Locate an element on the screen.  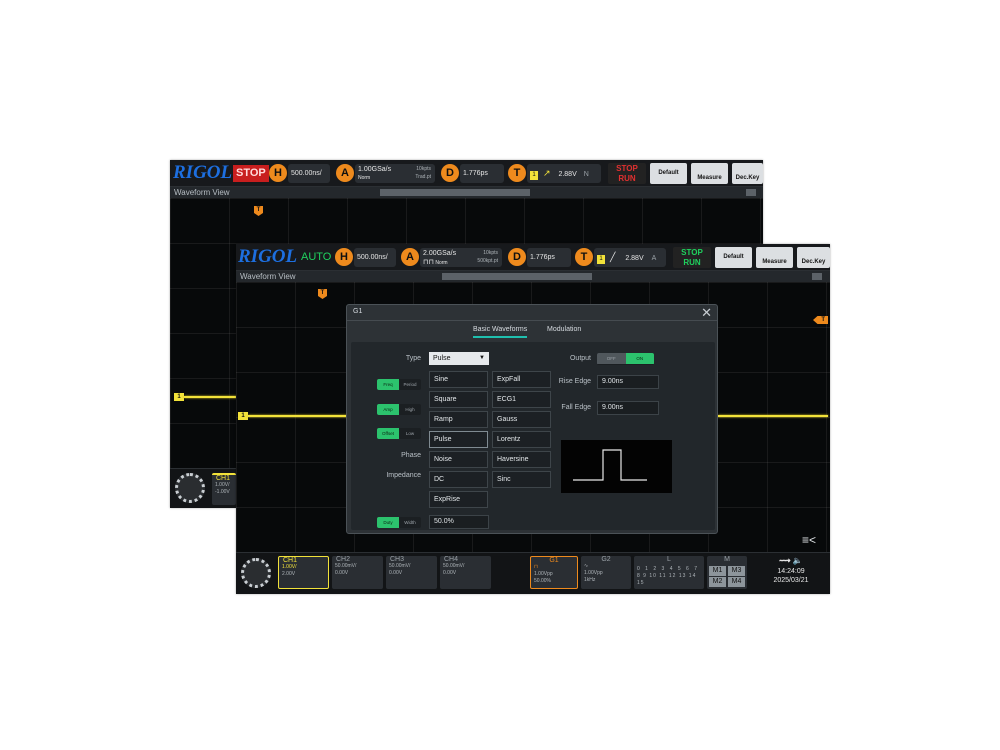
logic-bit: 7 is located at coordinates (696, 569).